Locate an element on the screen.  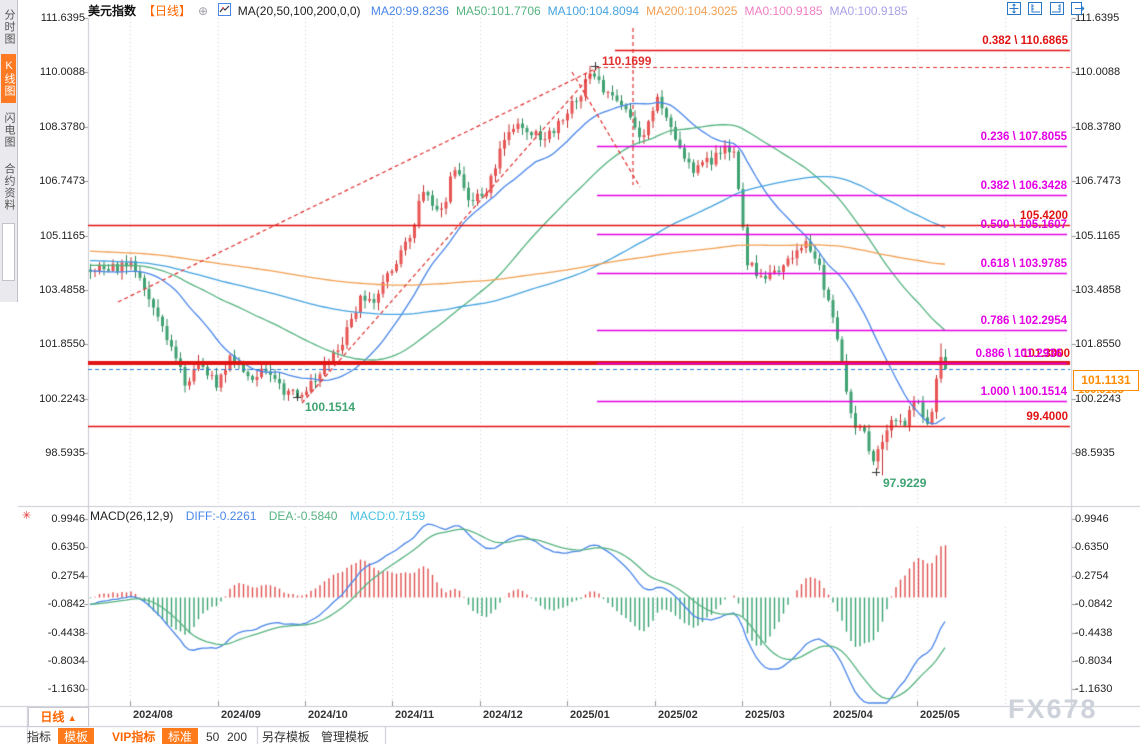
macd-axis-label-left: -0.4438 is located at coordinates (66, 632).